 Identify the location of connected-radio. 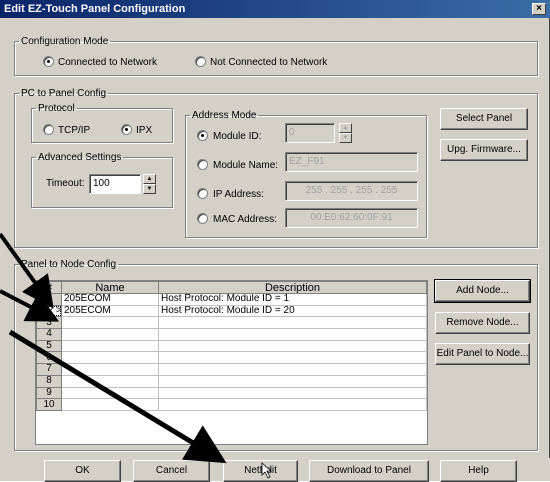
(48, 61).